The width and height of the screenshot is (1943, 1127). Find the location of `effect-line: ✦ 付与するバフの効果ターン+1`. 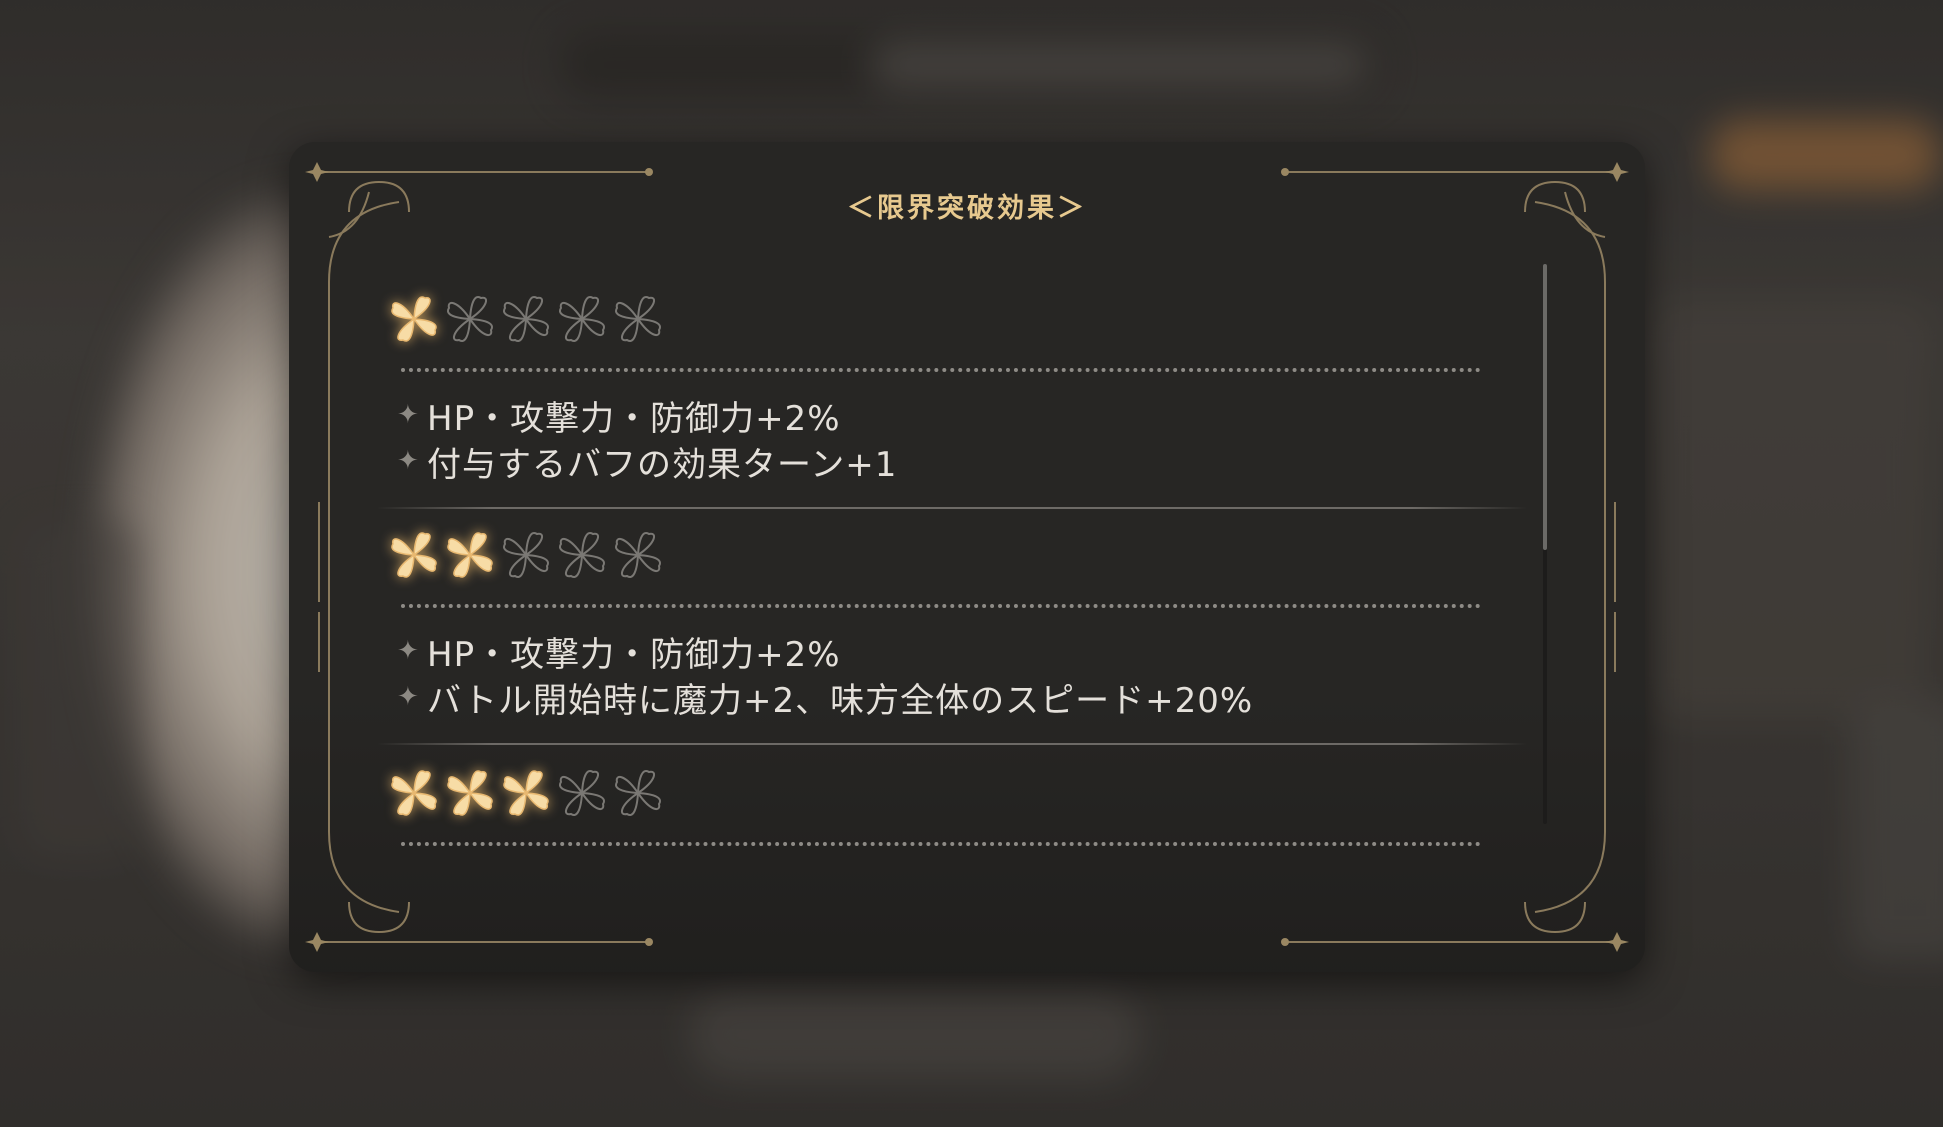

effect-line: ✦ 付与するバフの効果ターン+1 is located at coordinates (647, 461).